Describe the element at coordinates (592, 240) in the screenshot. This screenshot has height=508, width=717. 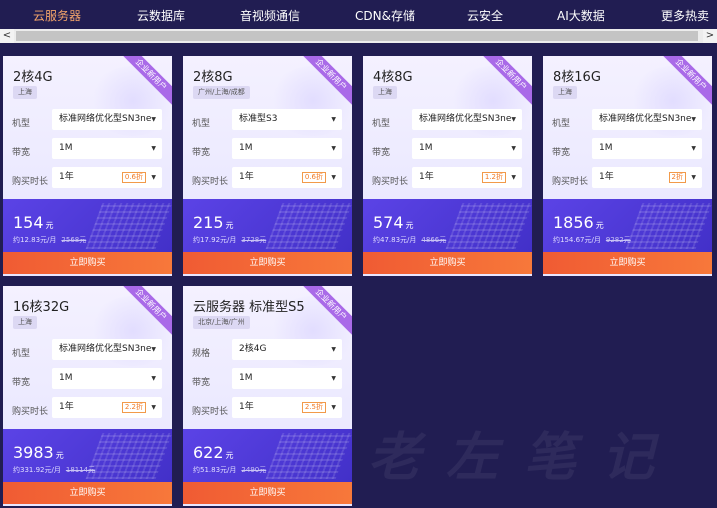
I see `monthly-price: 约154.67元/月 9282元` at that location.